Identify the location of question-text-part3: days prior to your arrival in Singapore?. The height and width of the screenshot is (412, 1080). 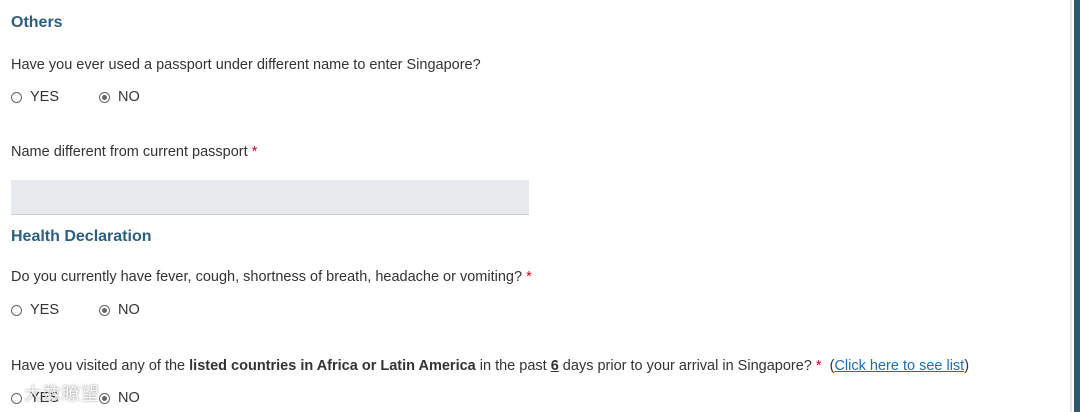
(685, 366).